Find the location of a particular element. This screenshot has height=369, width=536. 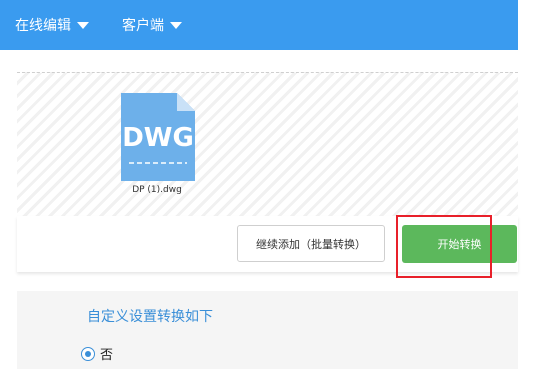

file-type-label: DWG is located at coordinates (158, 138).